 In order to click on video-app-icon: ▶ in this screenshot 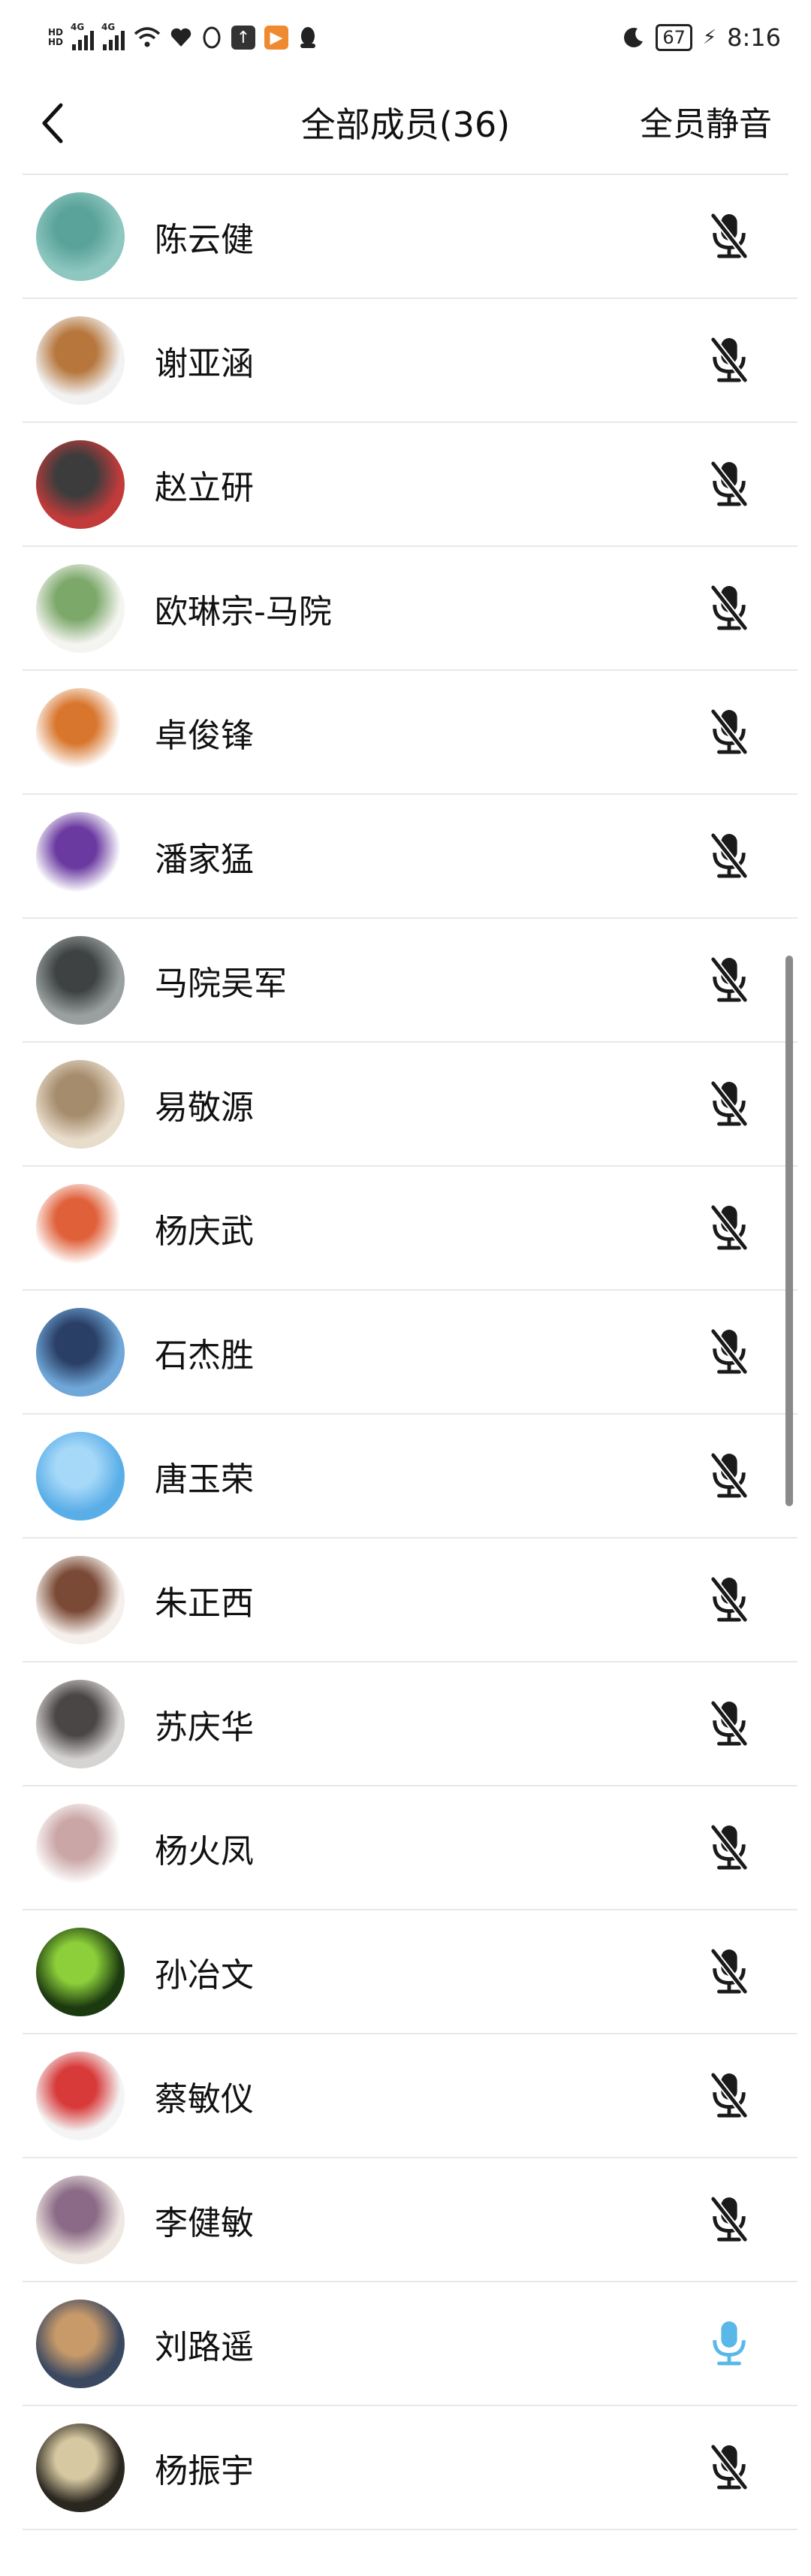, I will do `click(276, 38)`.